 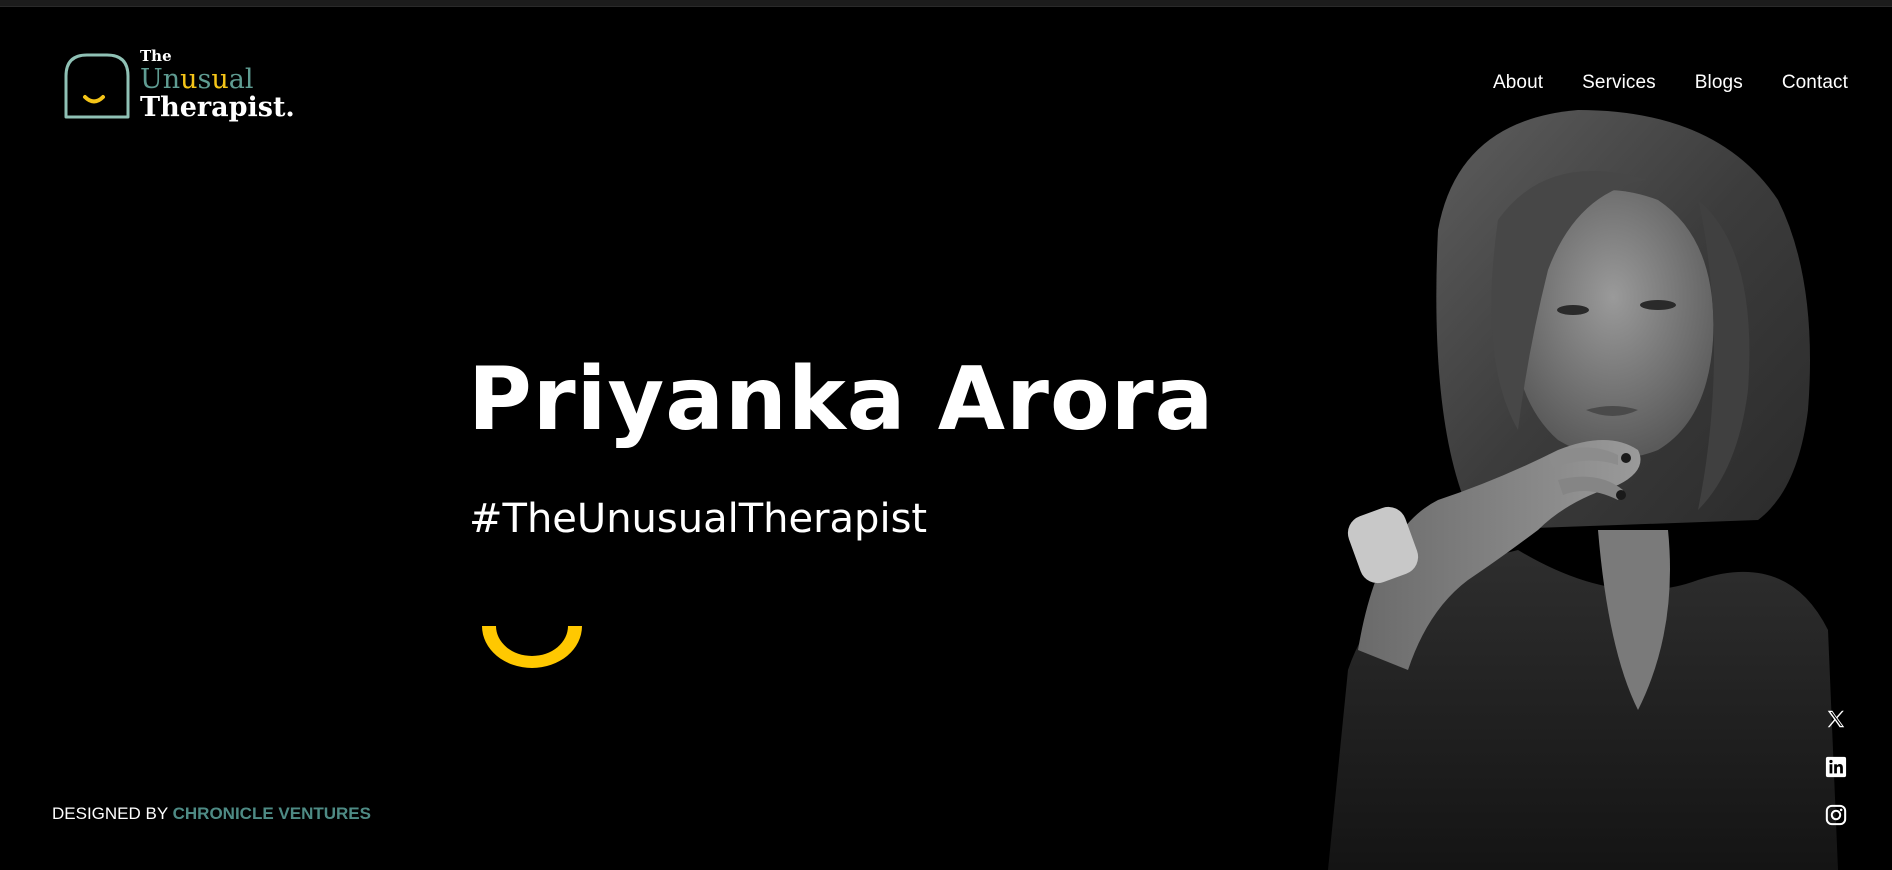 I want to click on social-links, so click(x=1836, y=767).